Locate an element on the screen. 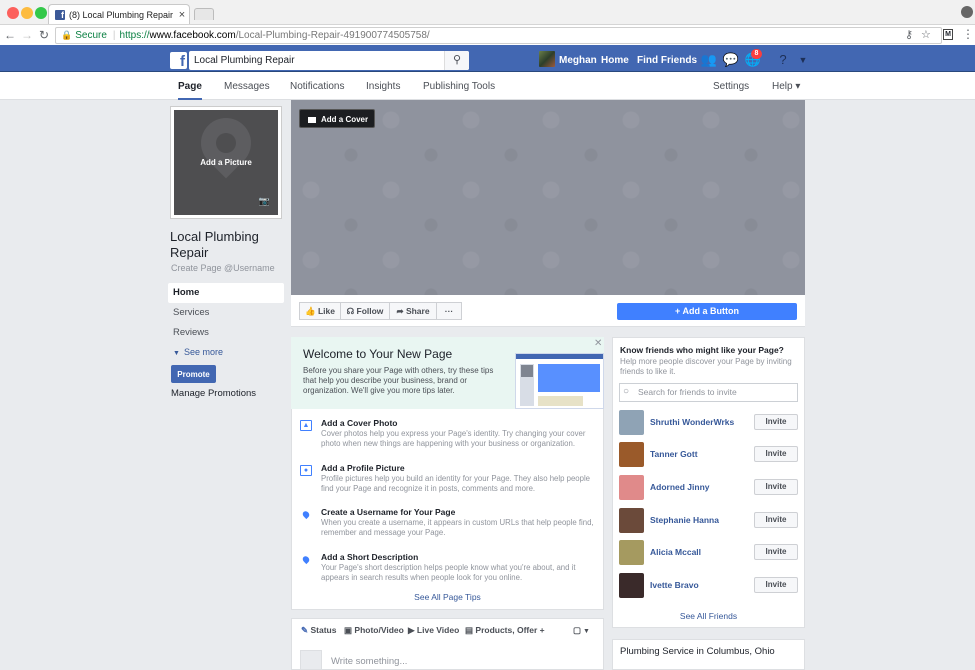 This screenshot has width=975, height=670. left-menu: Home Services Reviews ▼ See more is located at coordinates (226, 322).